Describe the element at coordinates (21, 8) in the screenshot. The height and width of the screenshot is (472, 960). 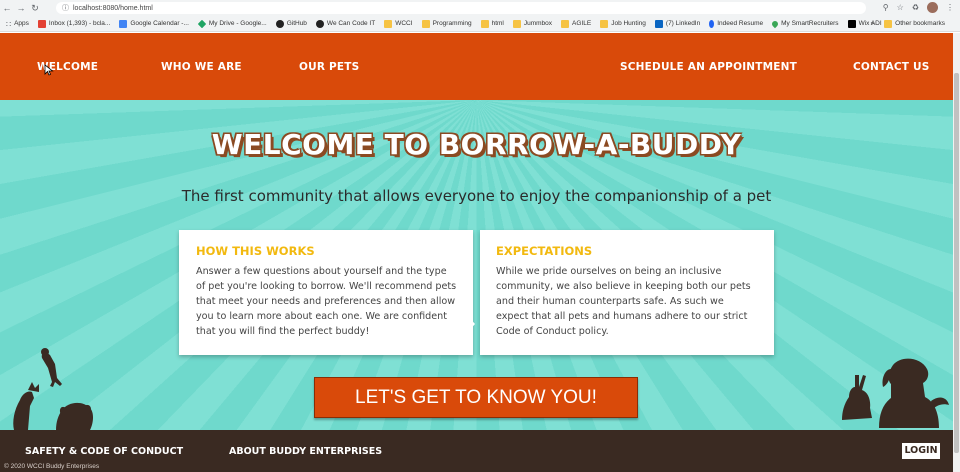
I see `forward-icon: →` at that location.